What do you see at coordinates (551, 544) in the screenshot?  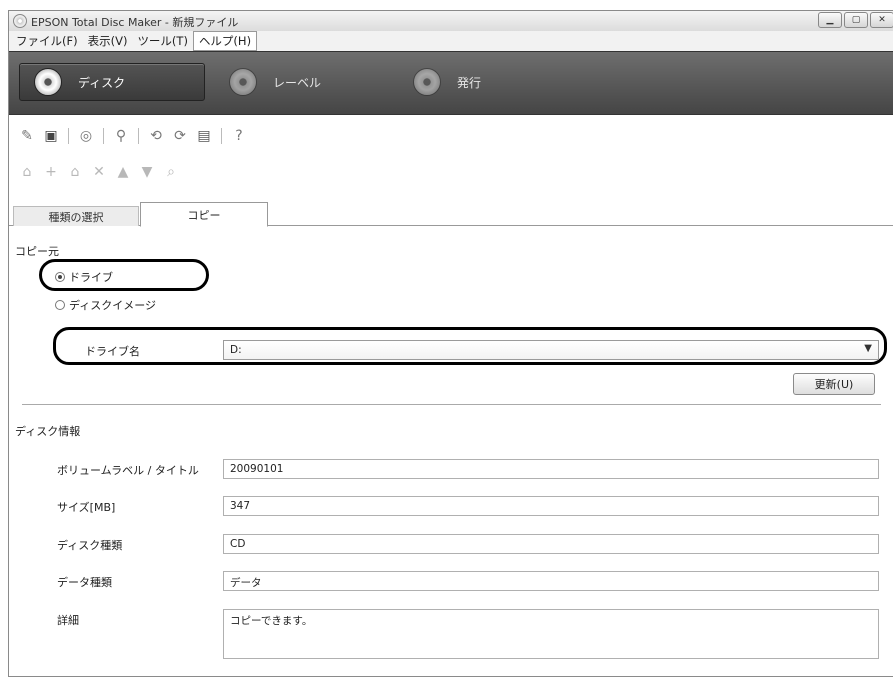 I see `disc-type-field: CD` at bounding box center [551, 544].